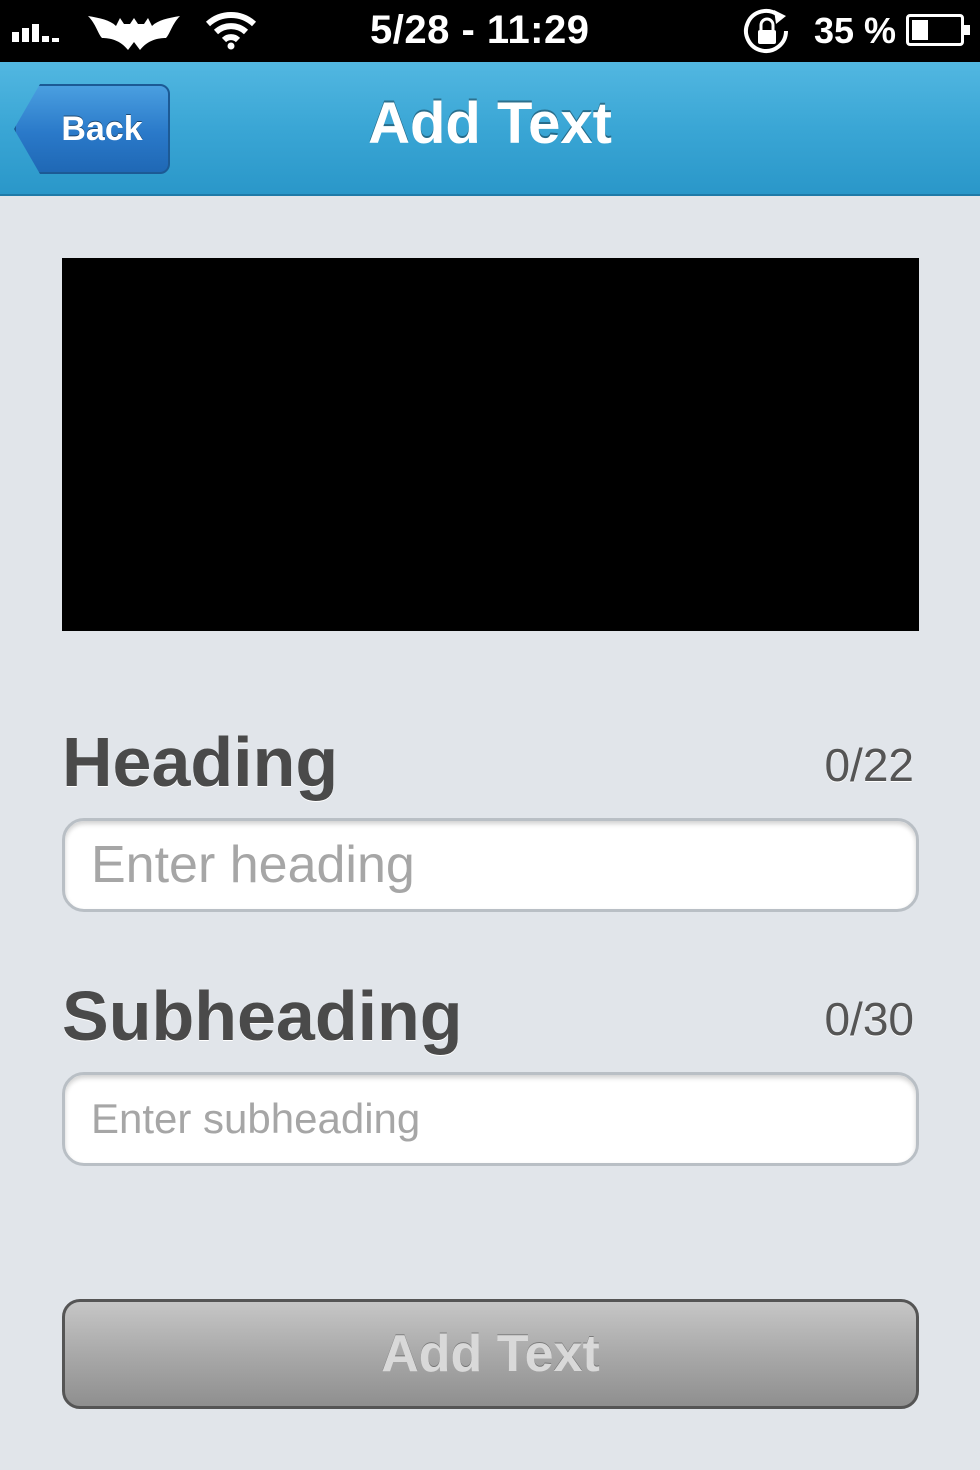 This screenshot has width=980, height=1470. Describe the element at coordinates (490, 865) in the screenshot. I see `heading-input` at that location.